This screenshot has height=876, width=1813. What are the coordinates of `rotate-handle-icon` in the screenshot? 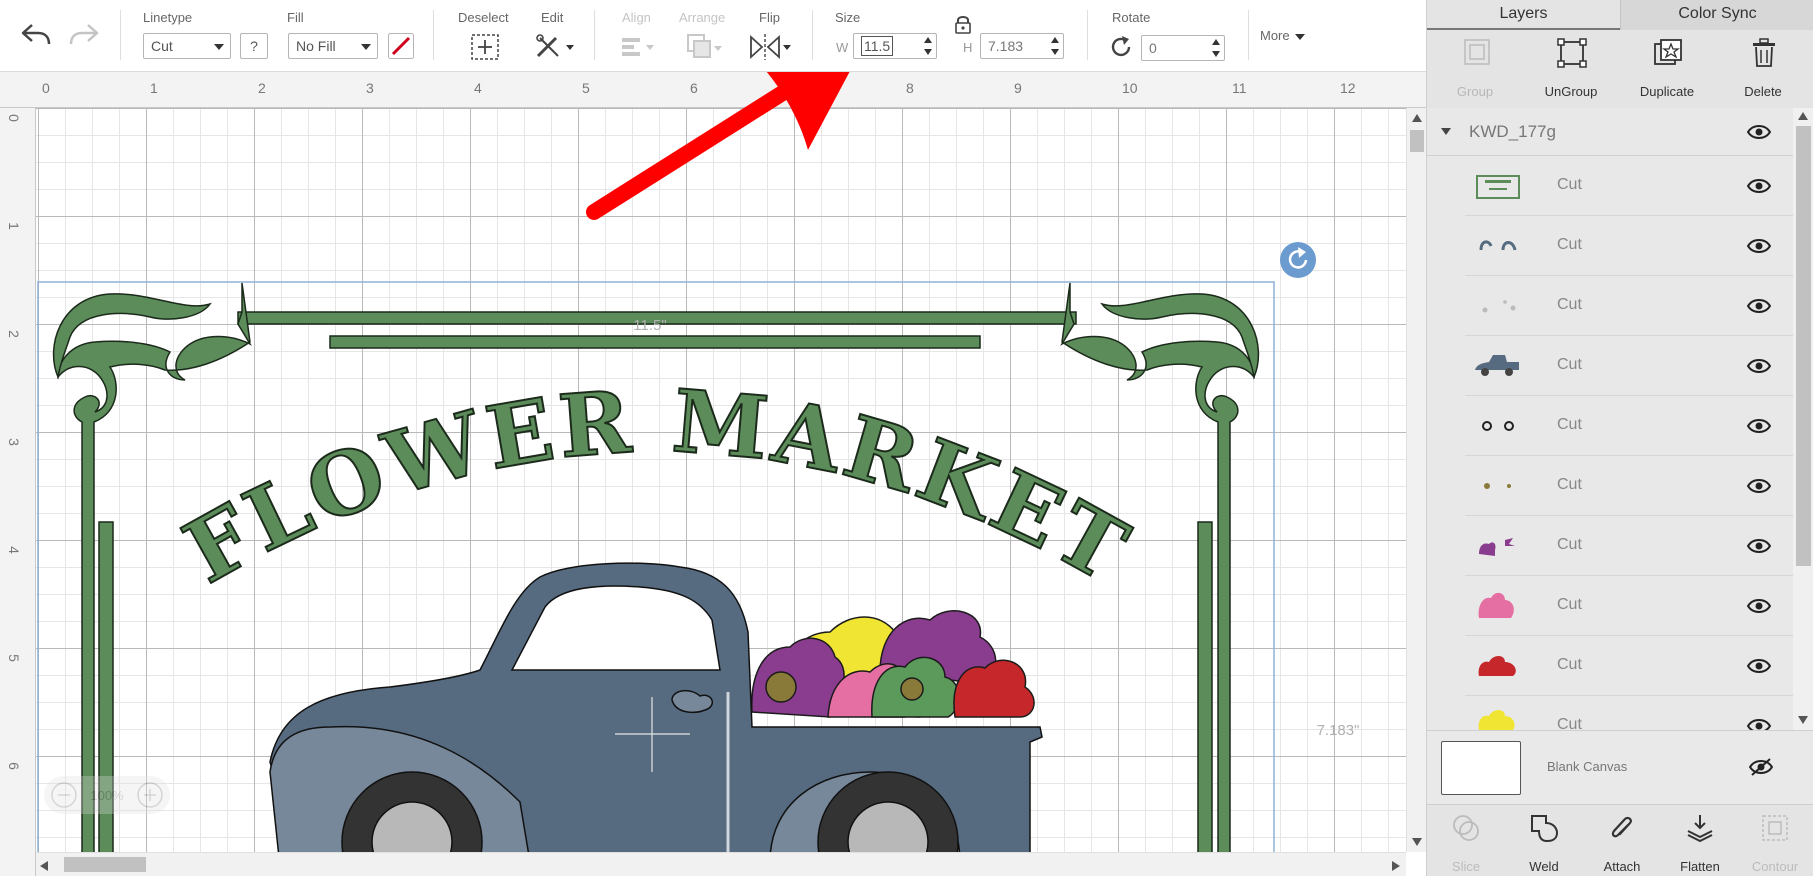 It's located at (1298, 260).